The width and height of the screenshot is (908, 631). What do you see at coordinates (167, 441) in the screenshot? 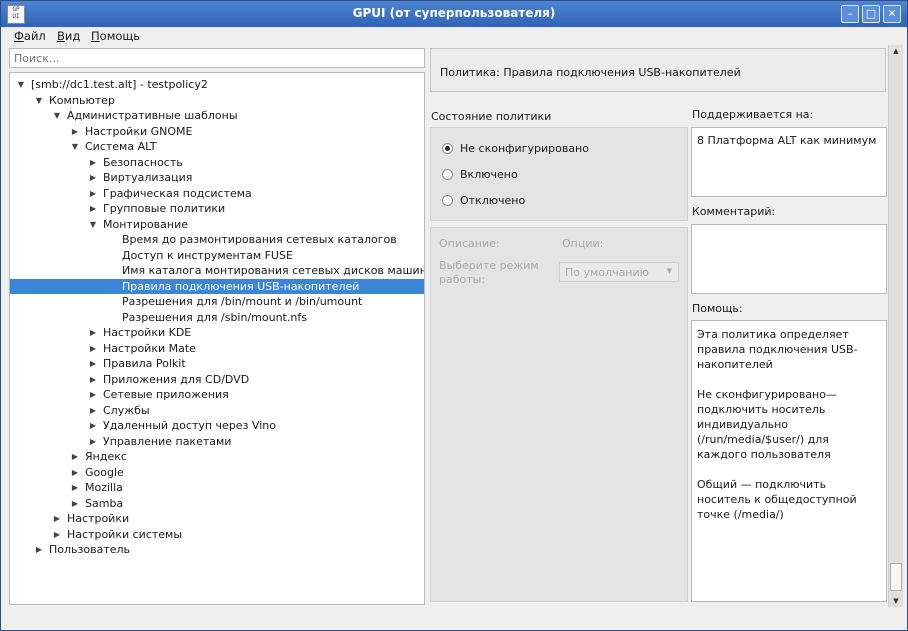
I see `tree-item-label: Управление пакетами` at bounding box center [167, 441].